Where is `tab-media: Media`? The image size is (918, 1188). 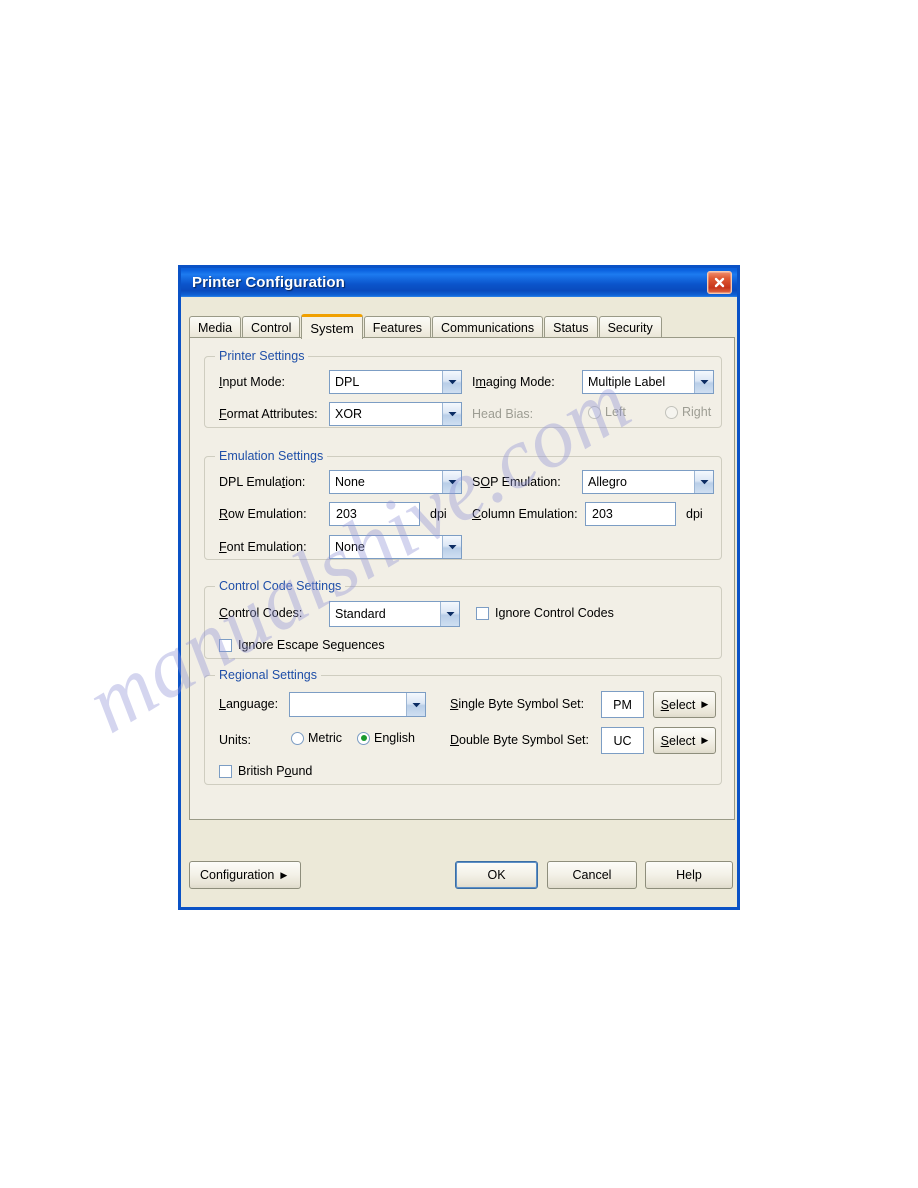
tab-media: Media is located at coordinates (215, 327).